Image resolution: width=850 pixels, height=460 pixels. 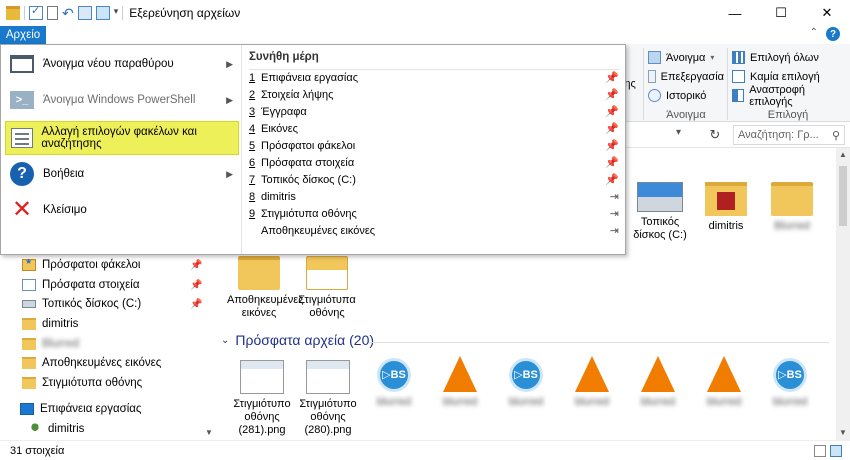 I want to click on nav-item-user: dimitris, so click(x=56, y=429).